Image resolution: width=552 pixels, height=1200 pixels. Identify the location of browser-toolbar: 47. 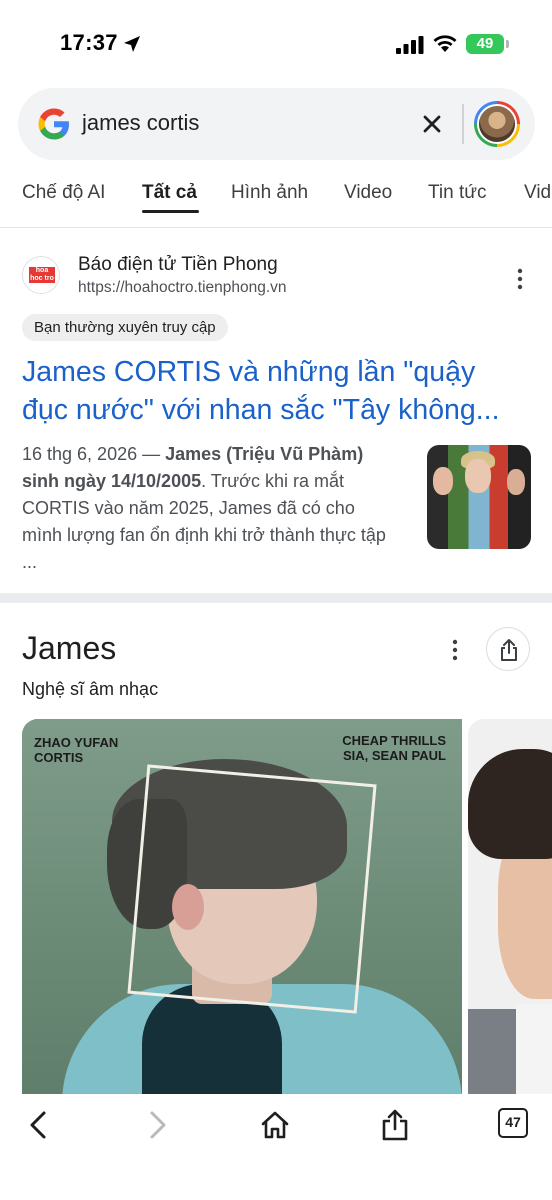
(276, 1147).